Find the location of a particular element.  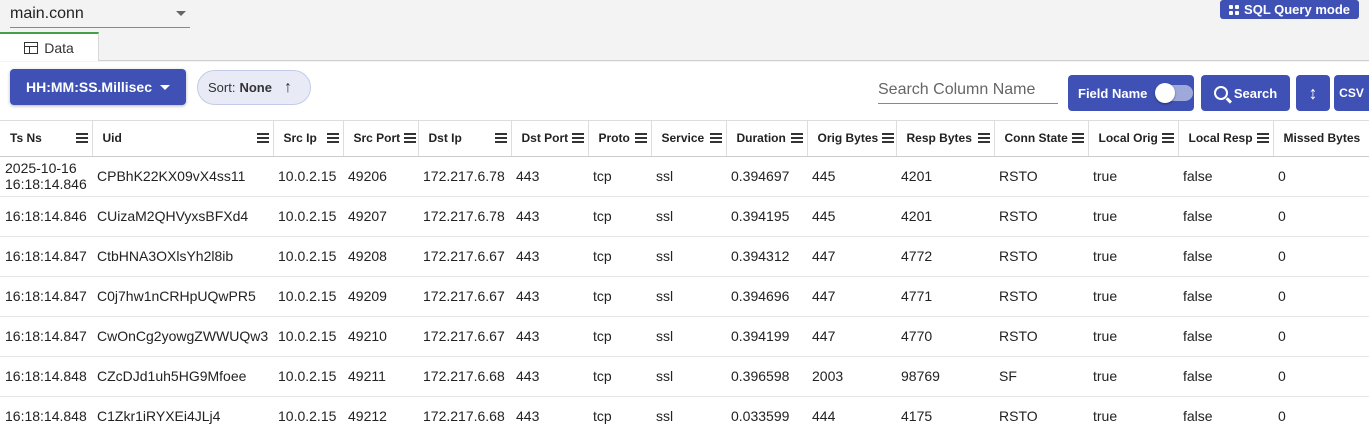

field-name-toggle-button: Field Name is located at coordinates (1131, 93).